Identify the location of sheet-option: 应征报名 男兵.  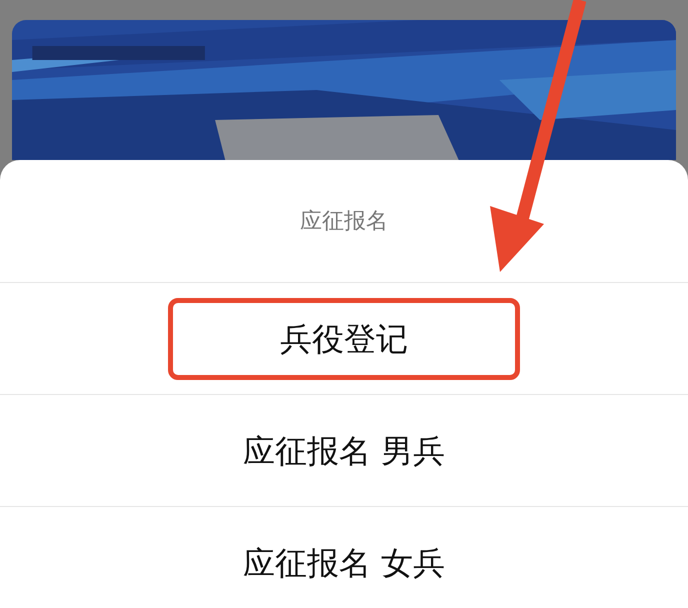
(344, 451).